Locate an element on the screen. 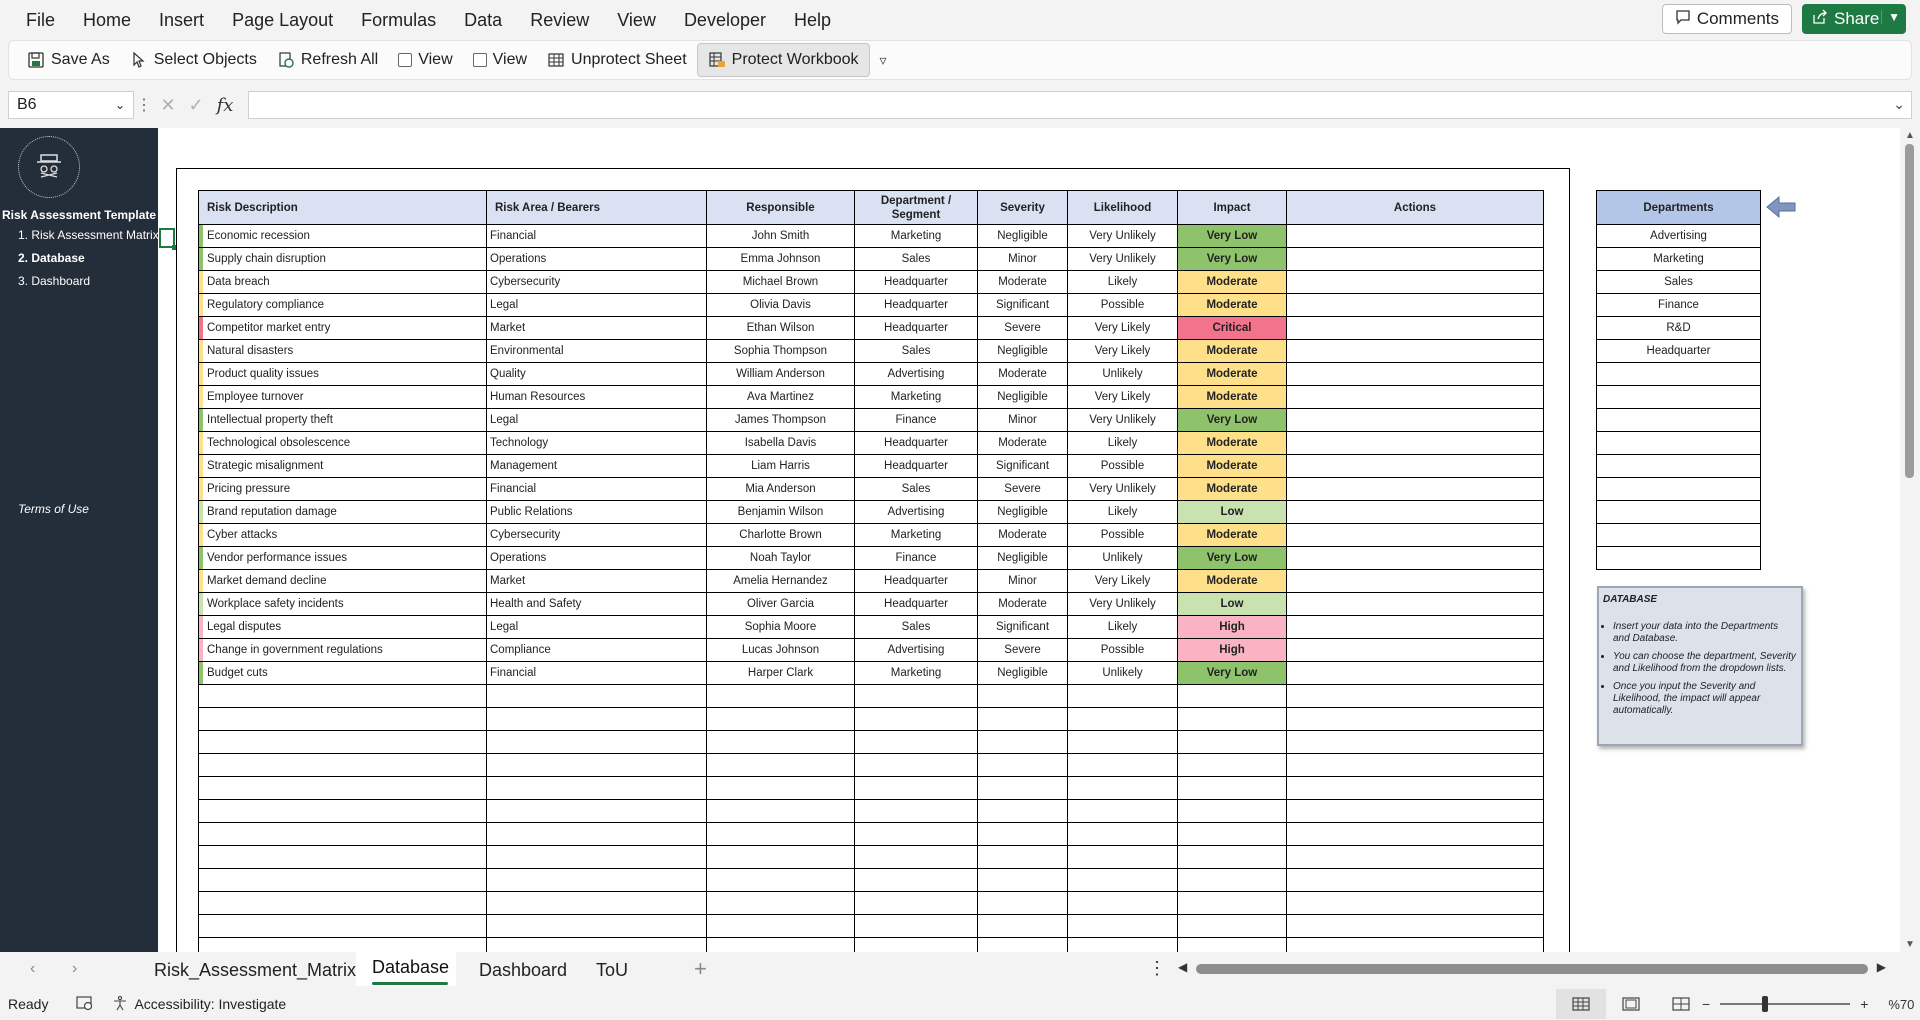 Image resolution: width=1920 pixels, height=1020 pixels. checkbox-icon is located at coordinates (479, 60).